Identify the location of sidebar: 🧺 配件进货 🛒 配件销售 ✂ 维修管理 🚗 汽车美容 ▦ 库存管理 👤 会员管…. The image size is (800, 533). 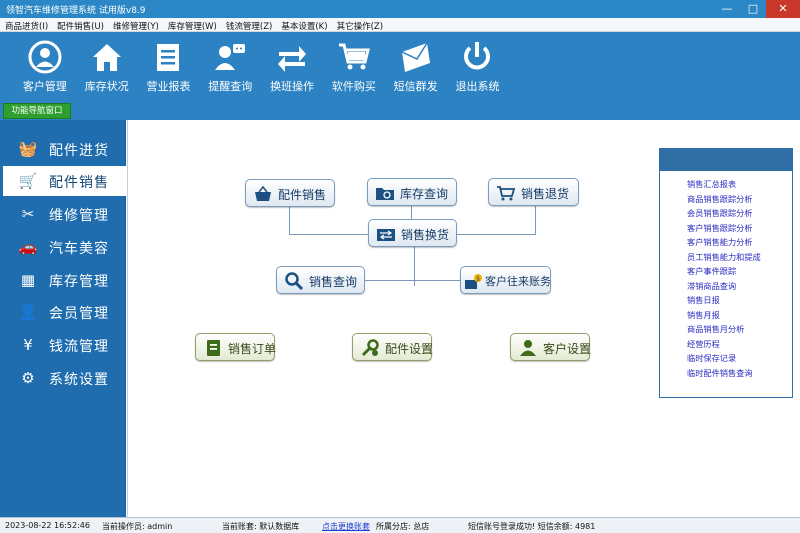
(63, 318).